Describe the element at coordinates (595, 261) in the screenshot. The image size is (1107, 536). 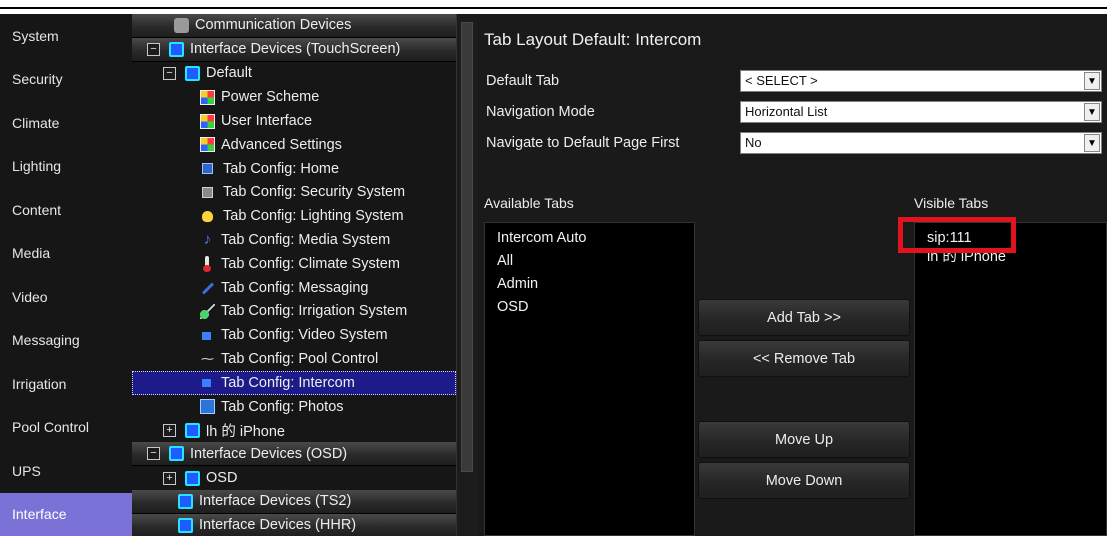
I see `list-item: All` at that location.